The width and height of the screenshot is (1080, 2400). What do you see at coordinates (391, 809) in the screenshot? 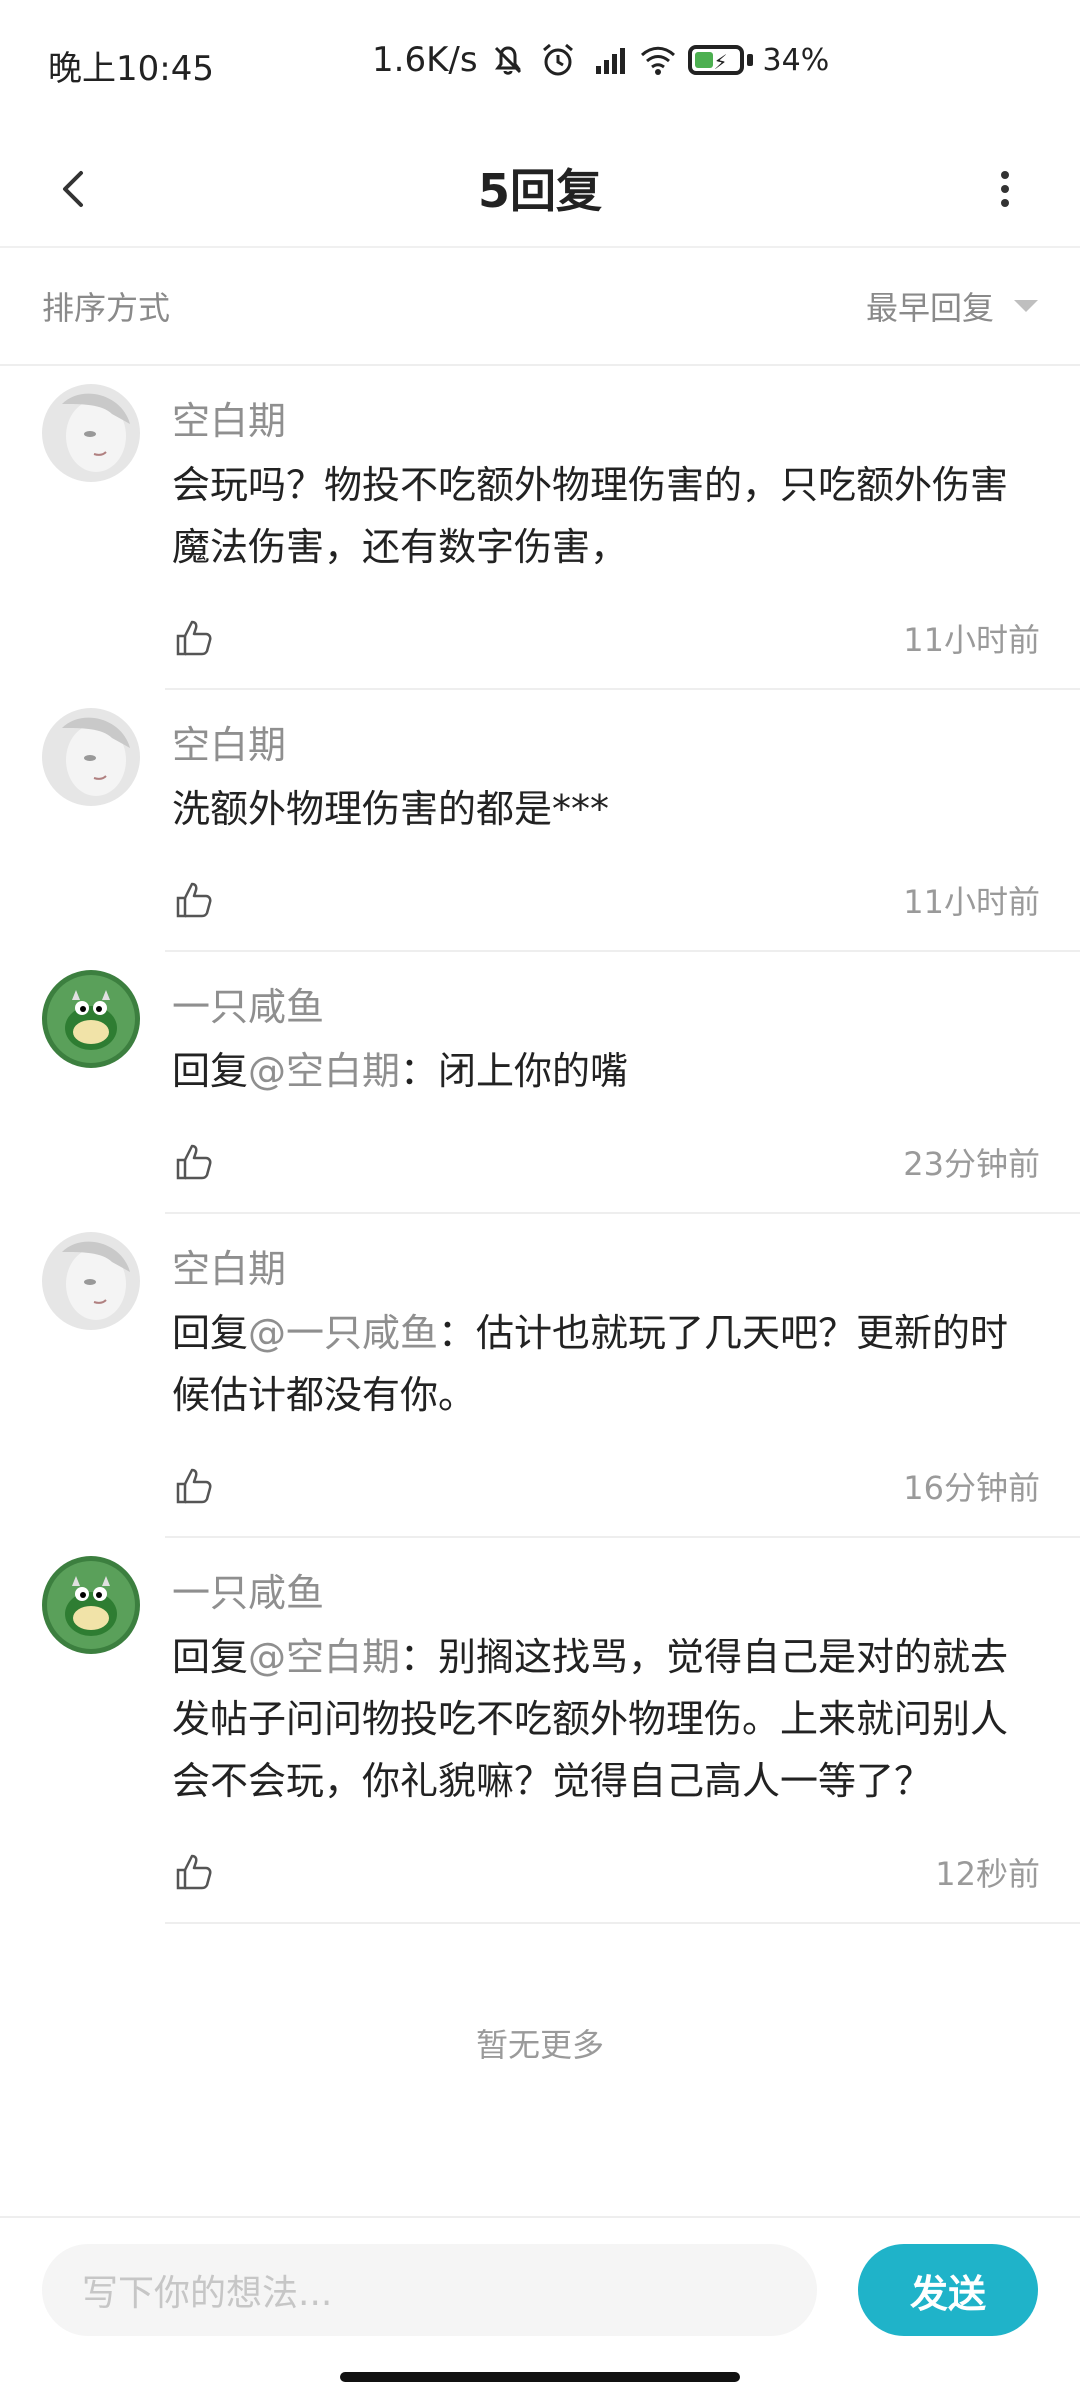
I see `reply-text: 洗额外物理伤害的都是***` at bounding box center [391, 809].